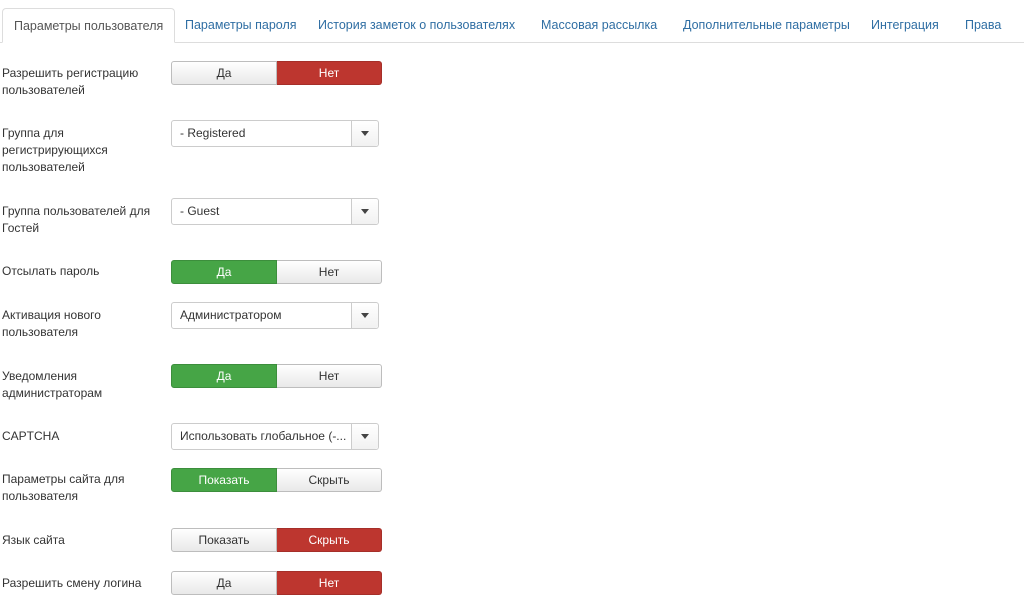 Image resolution: width=1024 pixels, height=615 pixels. What do you see at coordinates (983, 25) in the screenshot?
I see `tab-permissions: Права` at bounding box center [983, 25].